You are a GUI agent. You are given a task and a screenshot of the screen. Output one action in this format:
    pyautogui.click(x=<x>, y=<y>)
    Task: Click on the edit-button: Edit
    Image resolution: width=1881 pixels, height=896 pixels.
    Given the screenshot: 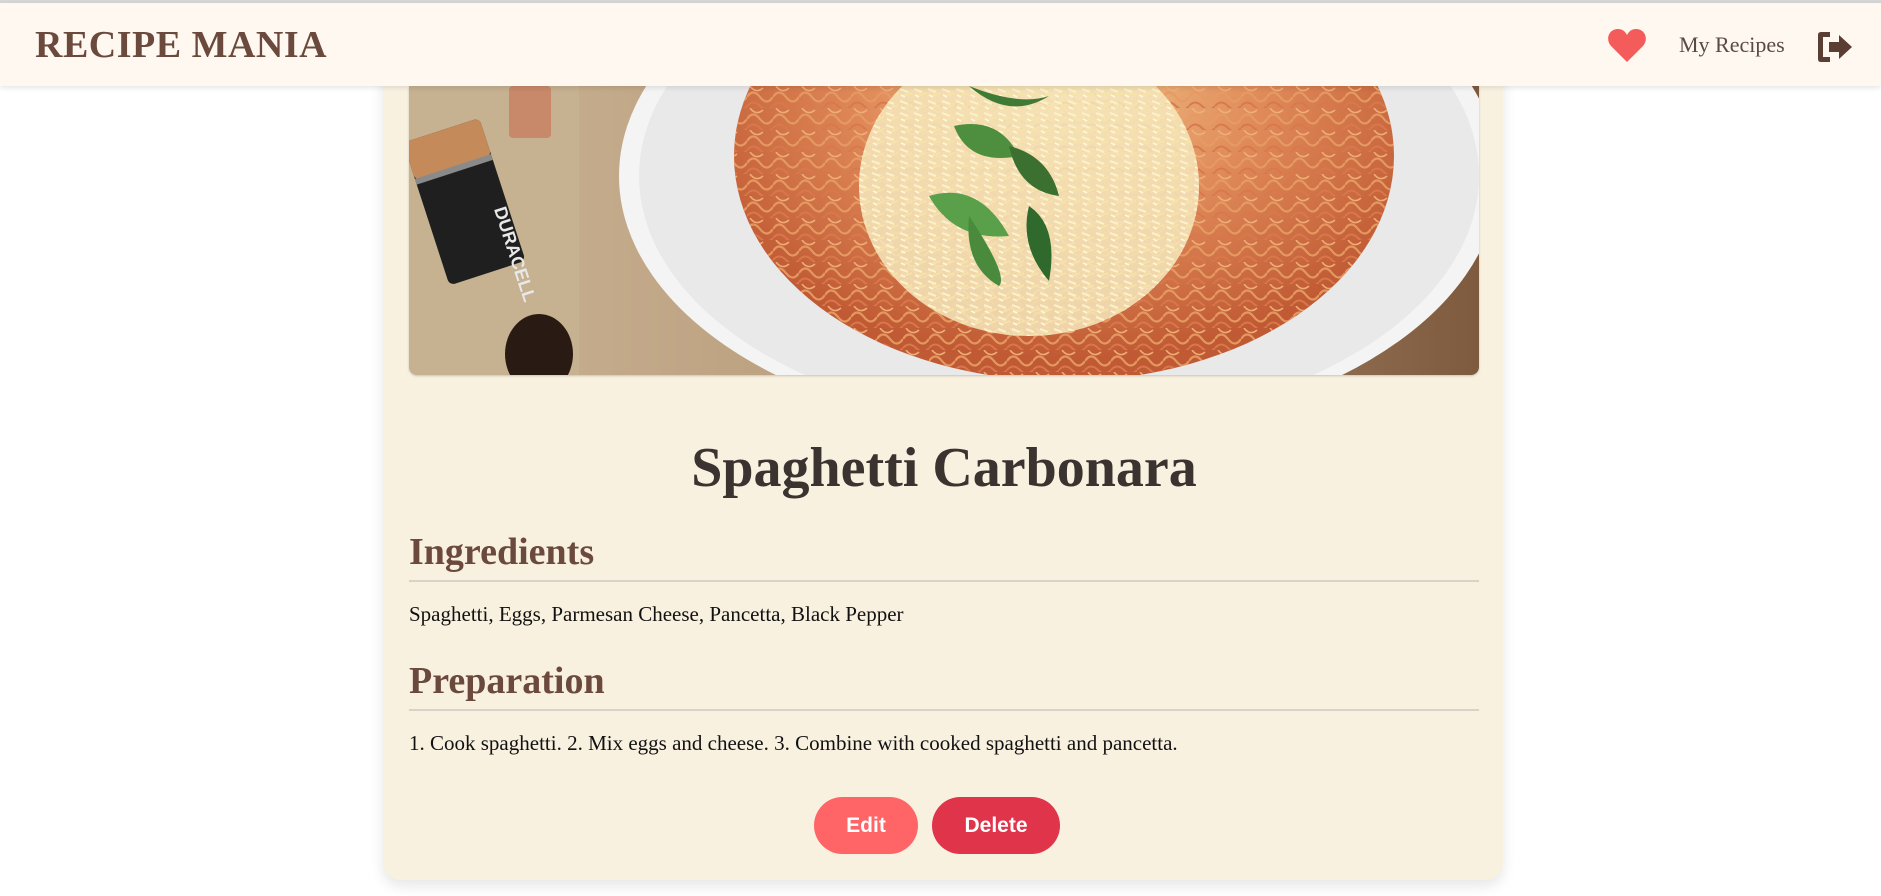 What is the action you would take?
    pyautogui.click(x=866, y=825)
    